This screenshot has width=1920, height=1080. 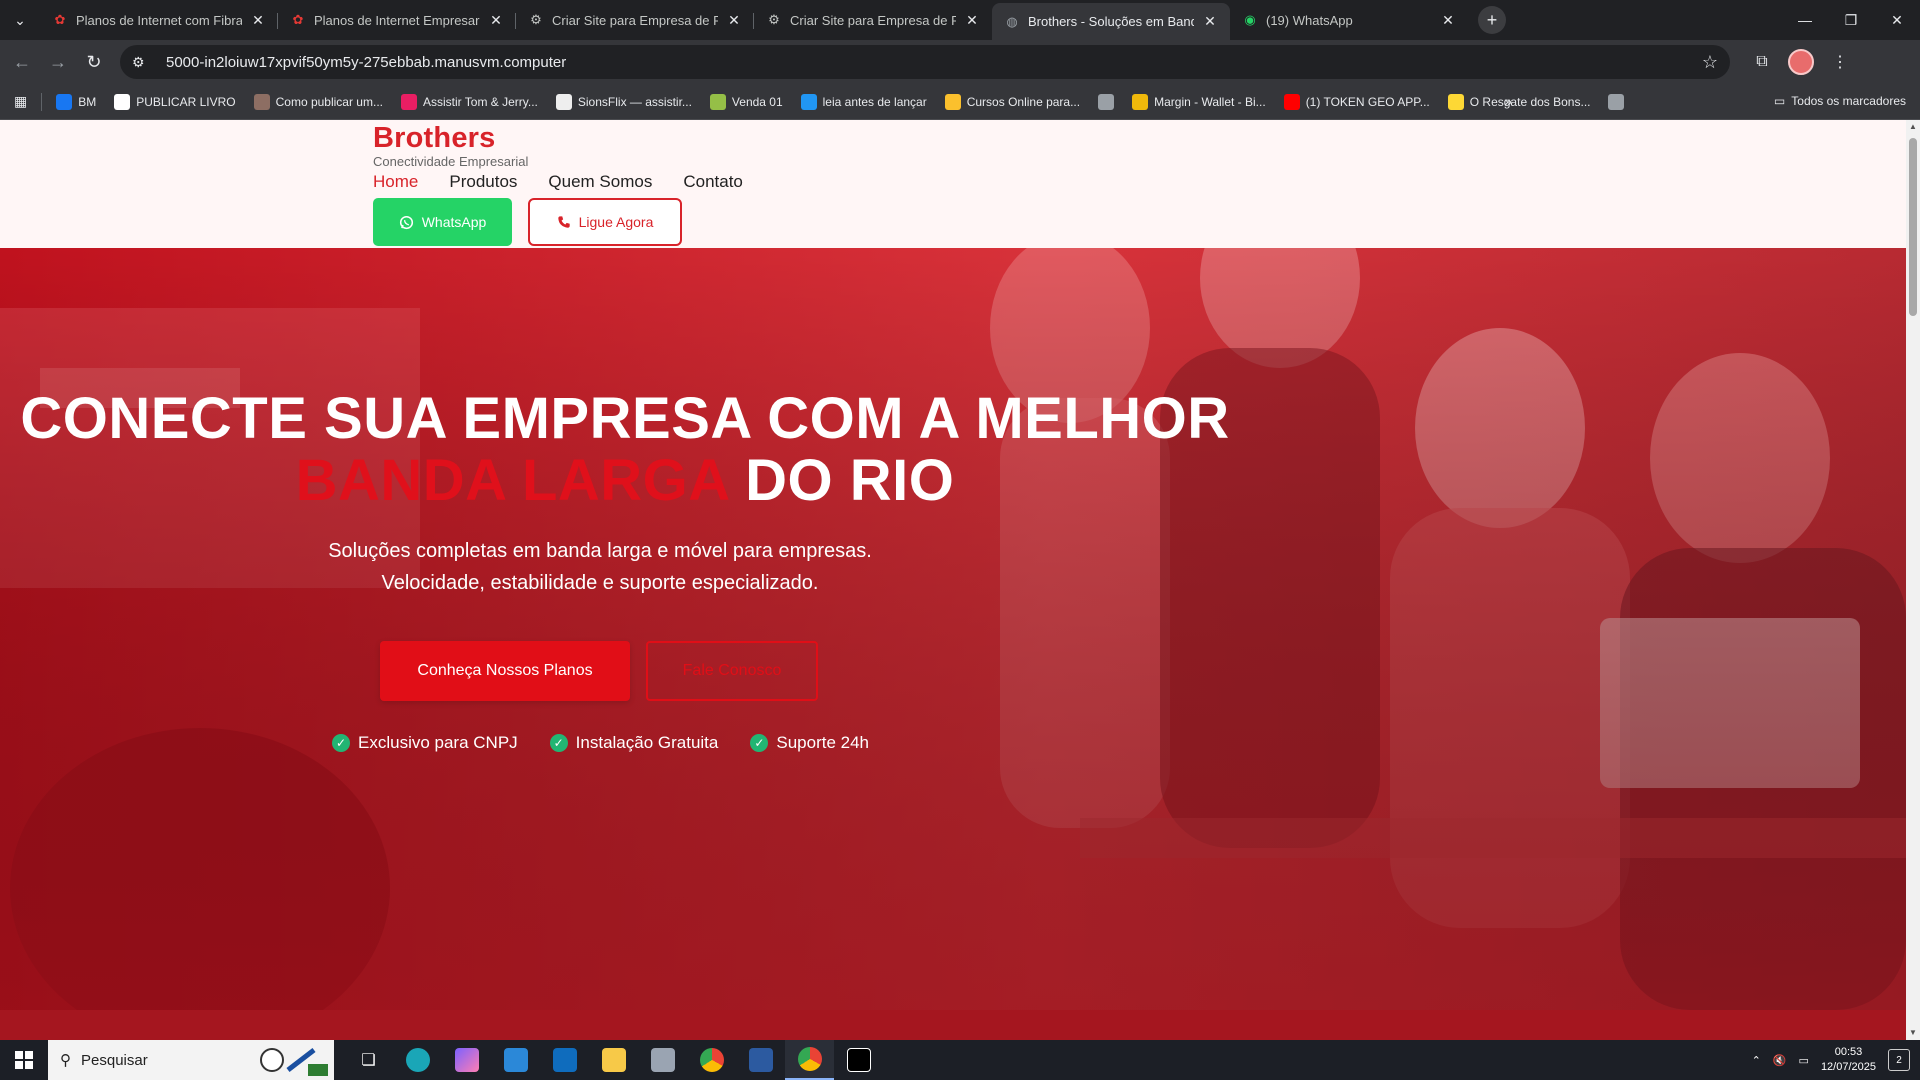 I want to click on clock: 00:53 12/07/2025, so click(x=1848, y=1060).